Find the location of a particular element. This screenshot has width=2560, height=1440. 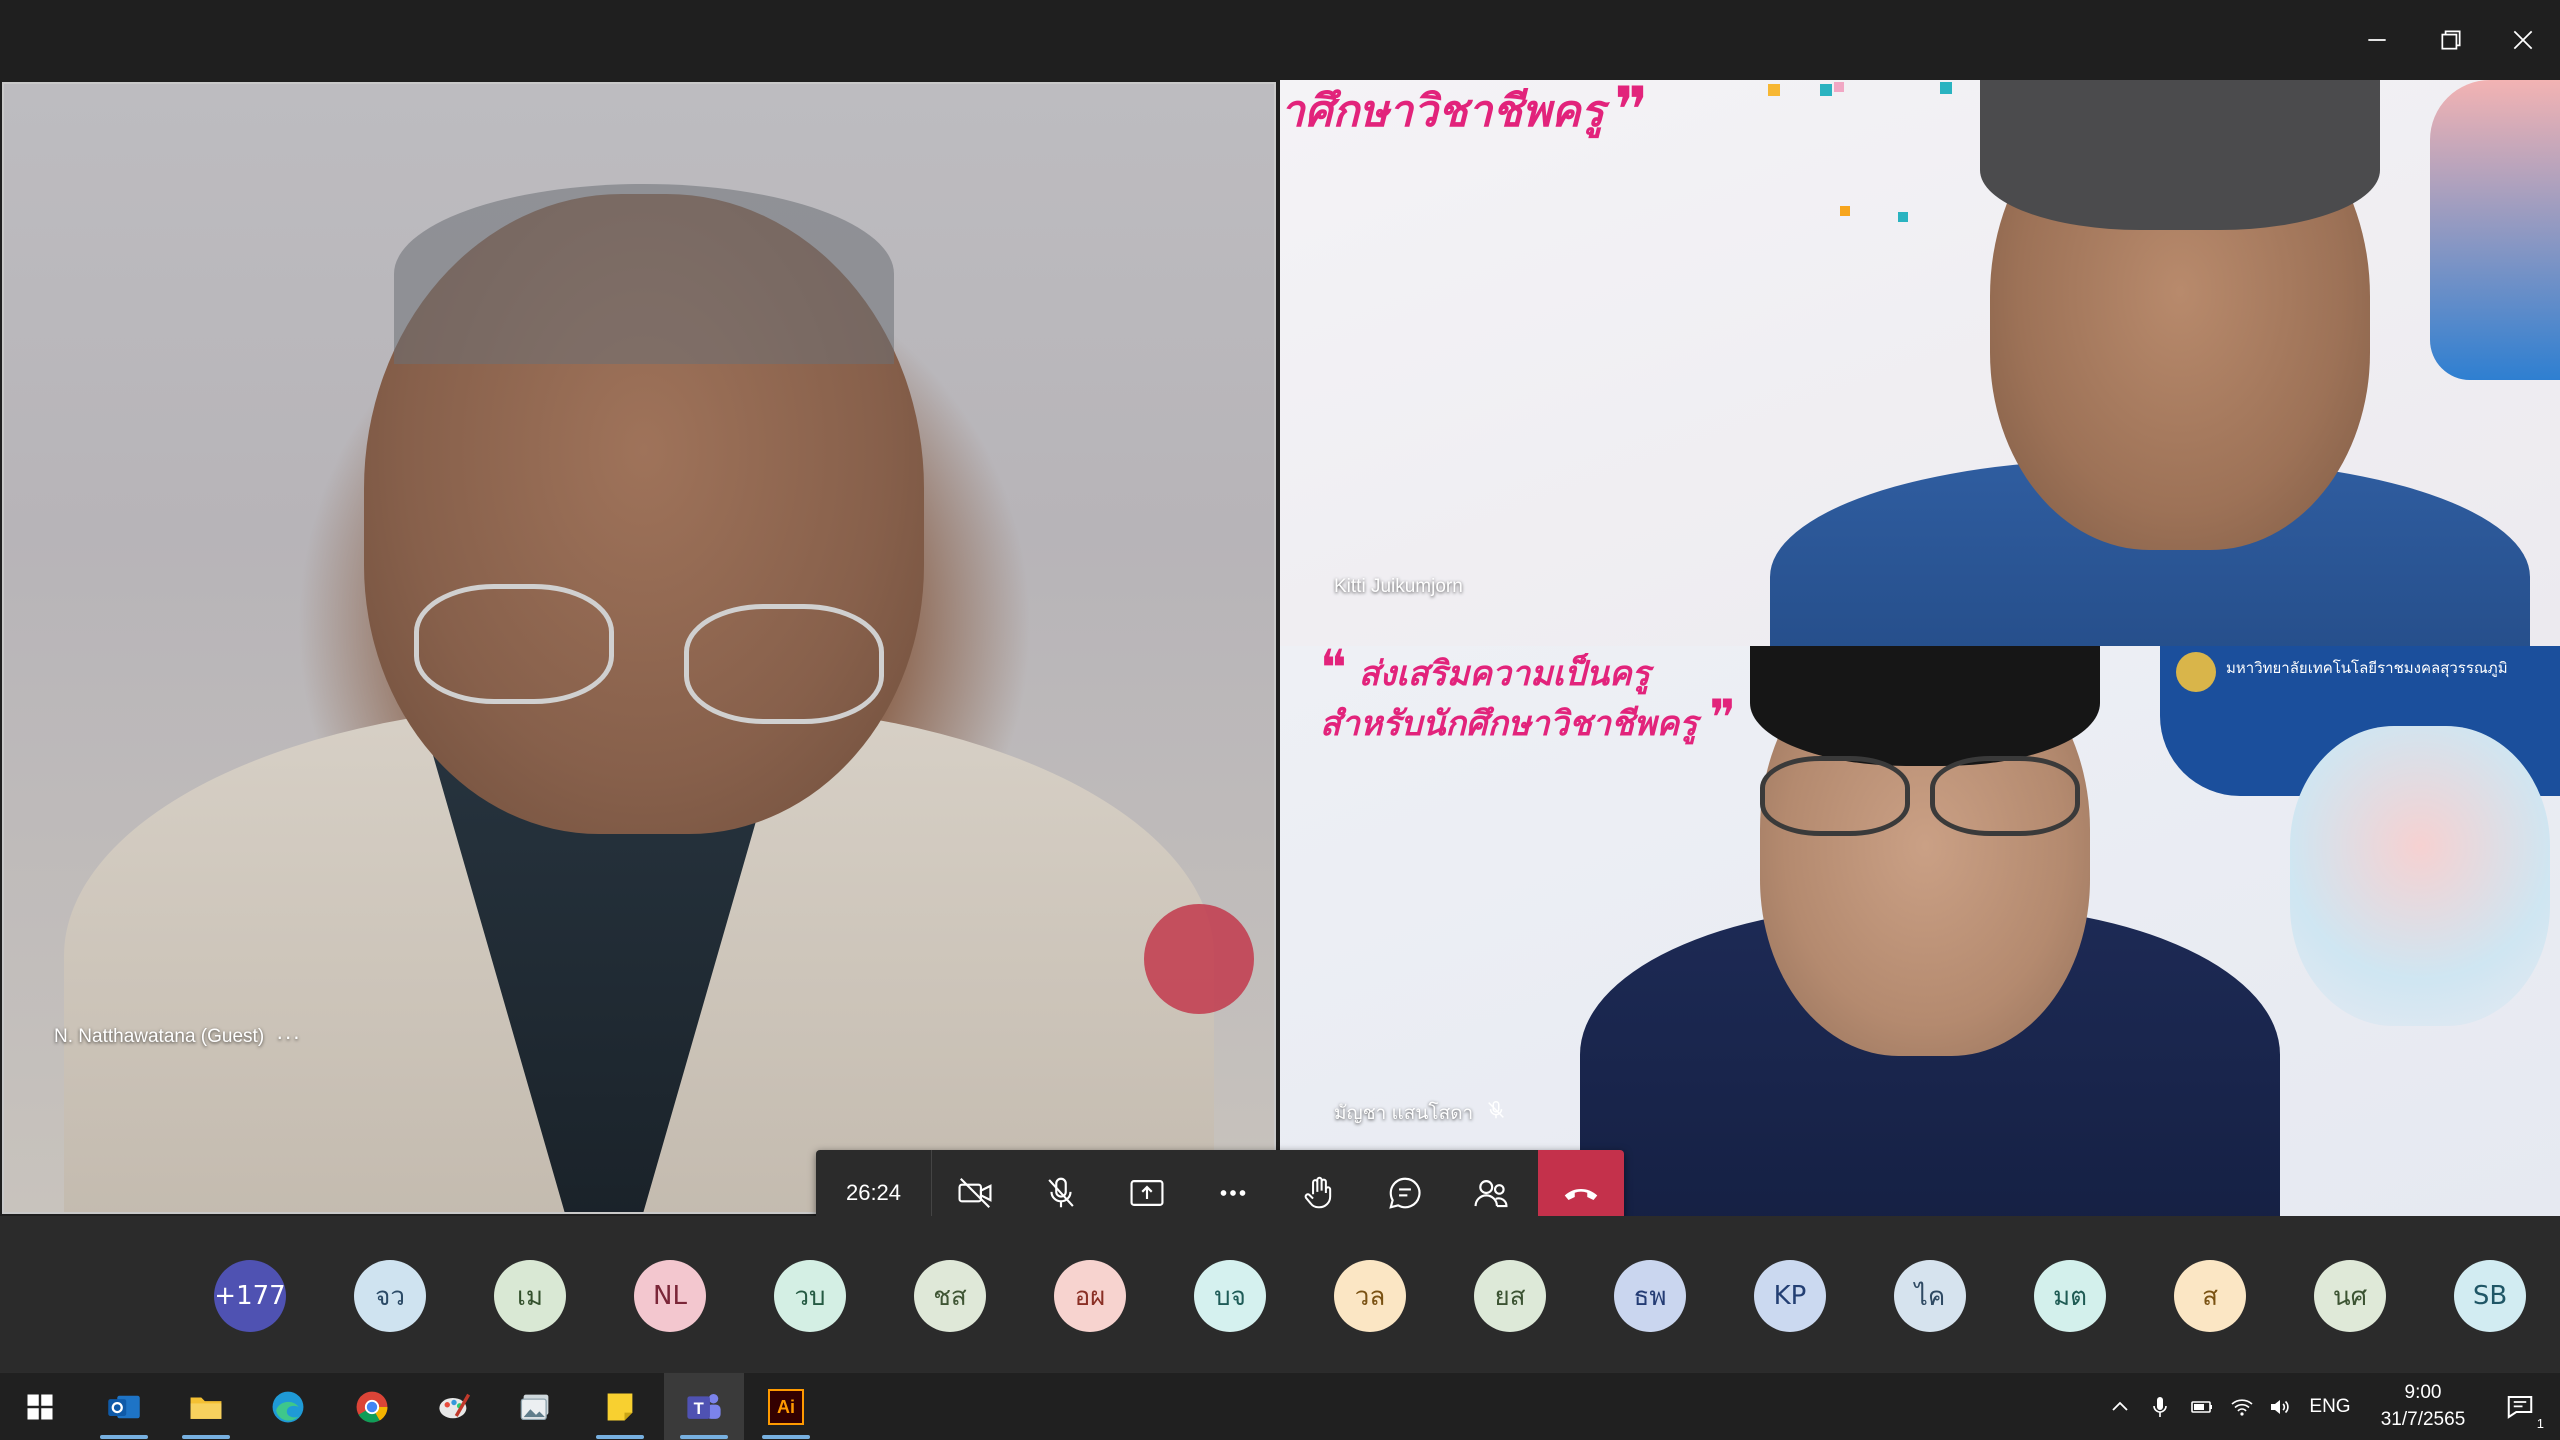

participant-name-label: N. Natthawatana (Guest) ··· is located at coordinates (177, 1037).